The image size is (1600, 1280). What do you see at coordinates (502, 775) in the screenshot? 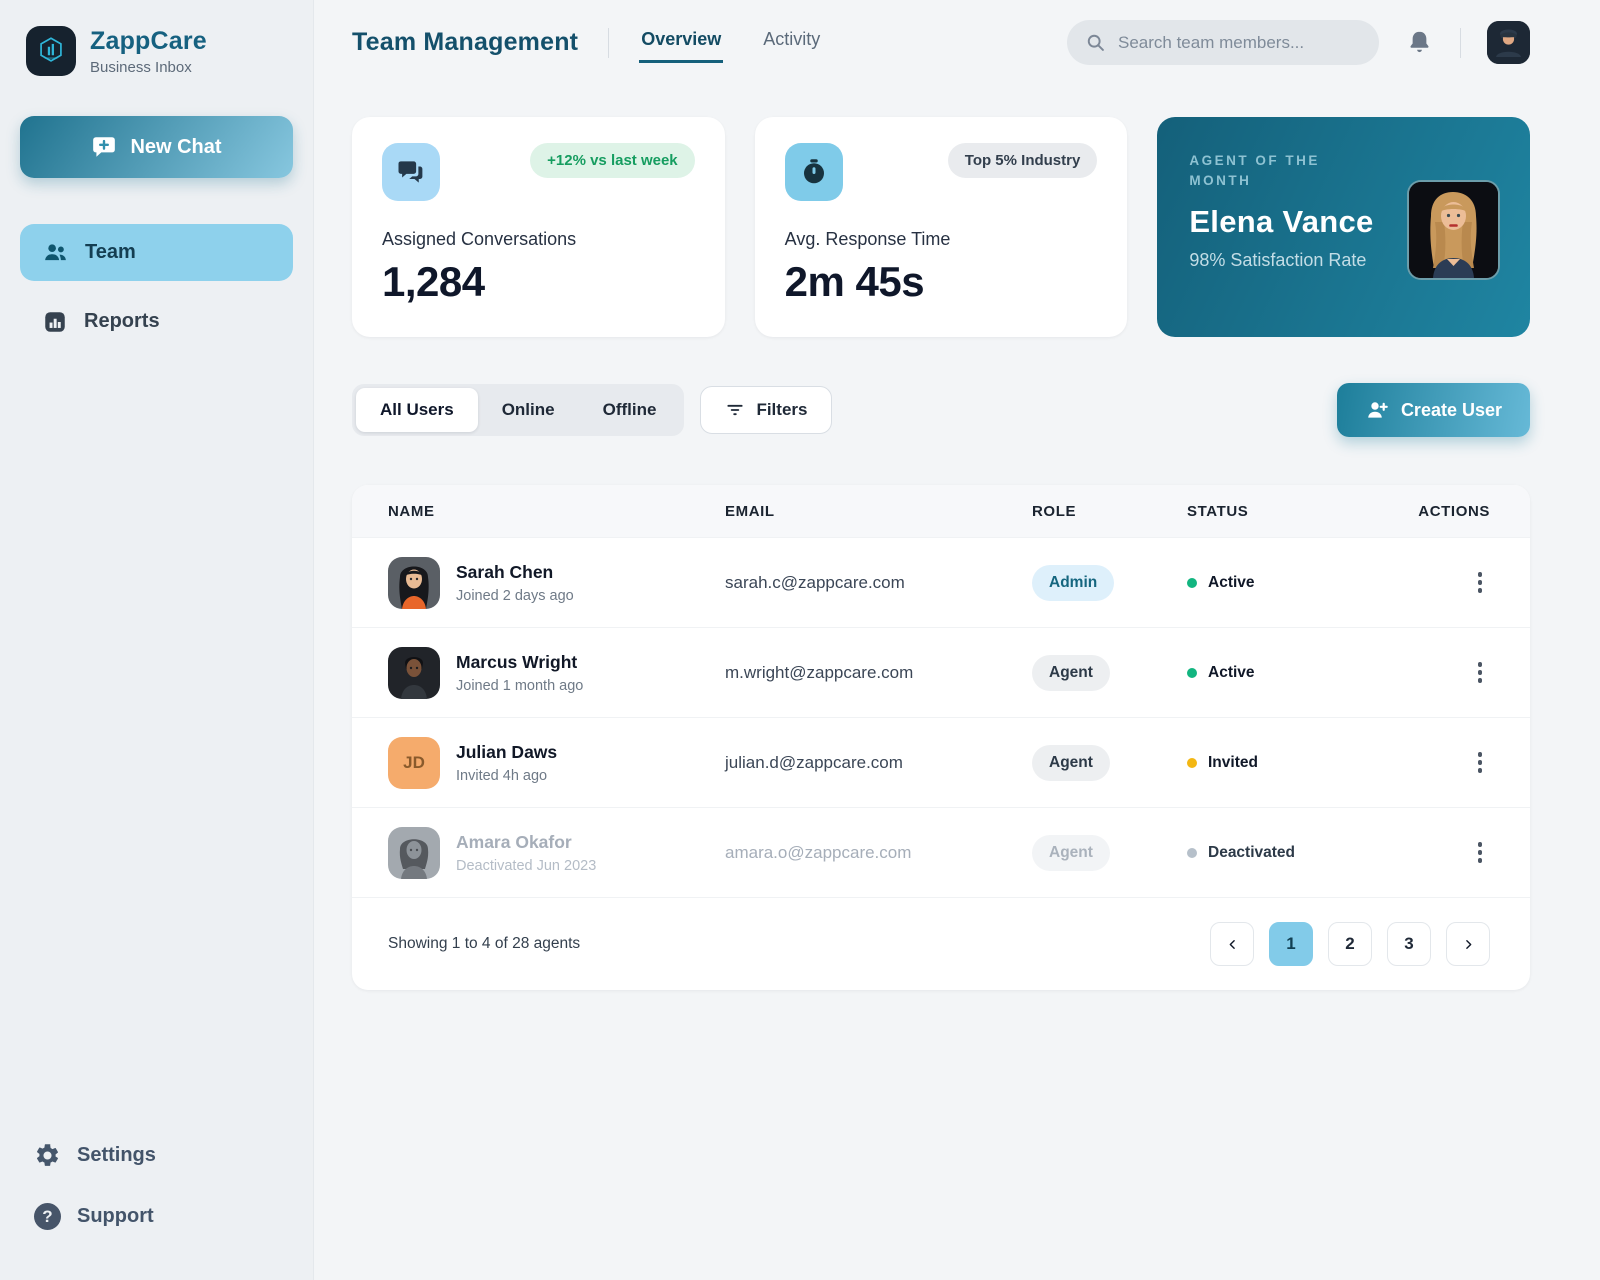
I see `member-meta: Invited 4h ago` at bounding box center [502, 775].